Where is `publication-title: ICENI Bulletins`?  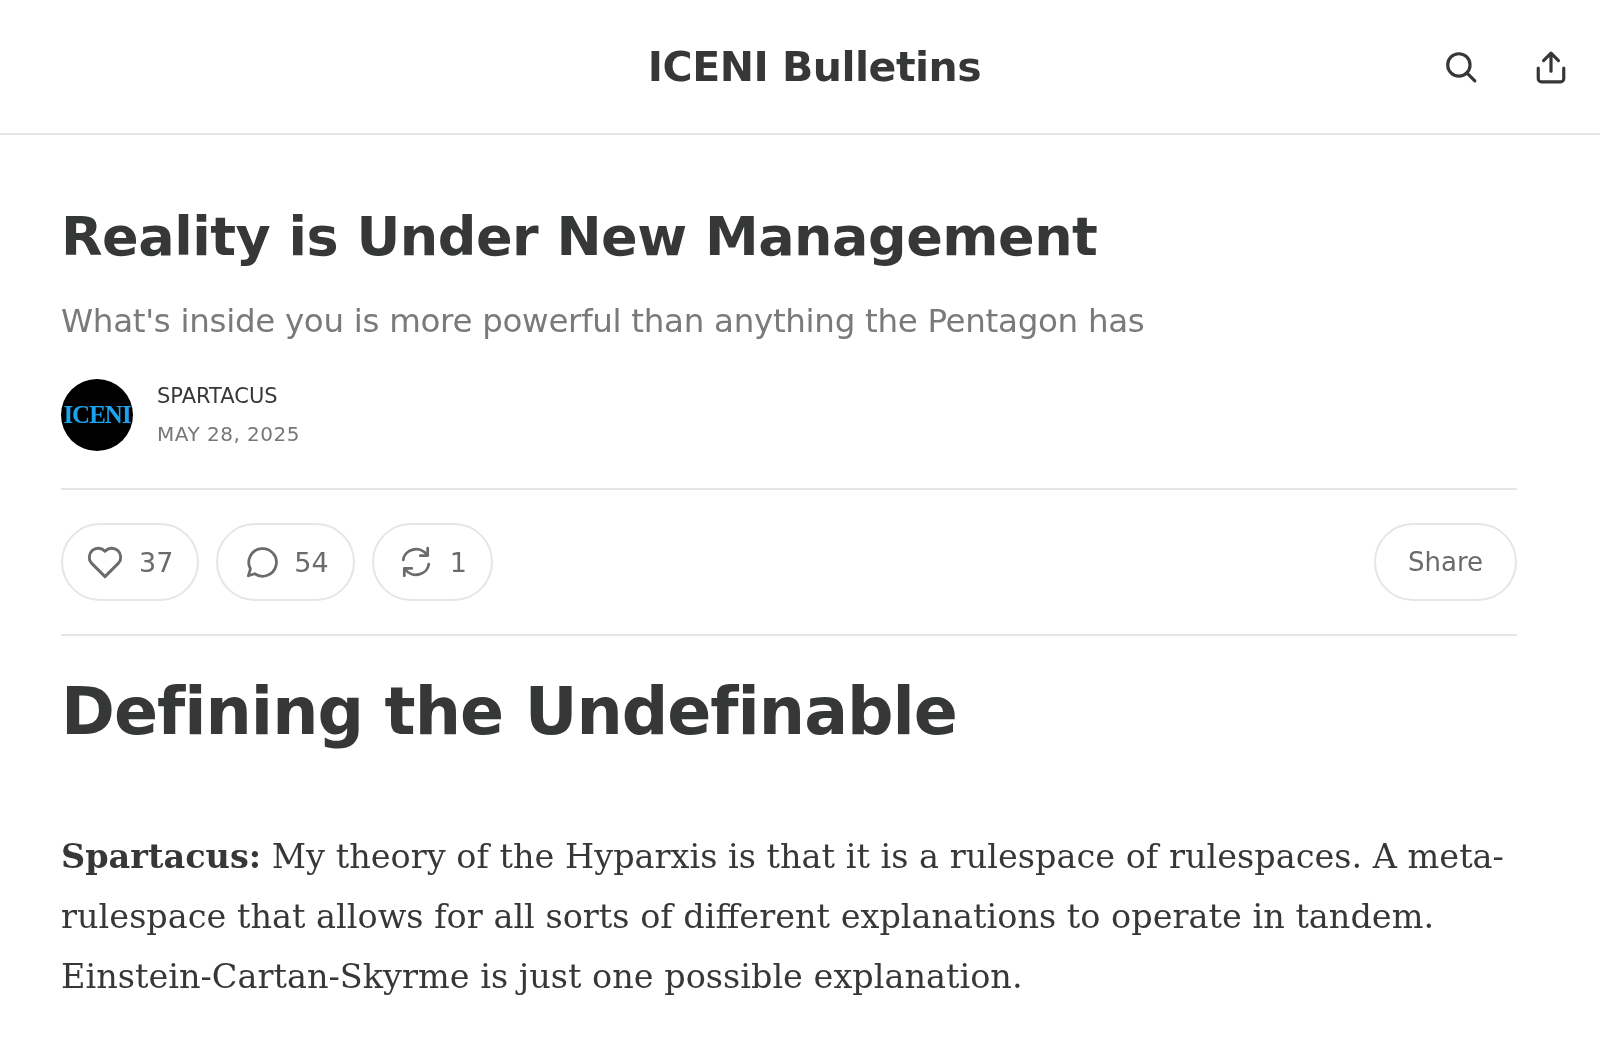
publication-title: ICENI Bulletins is located at coordinates (814, 66).